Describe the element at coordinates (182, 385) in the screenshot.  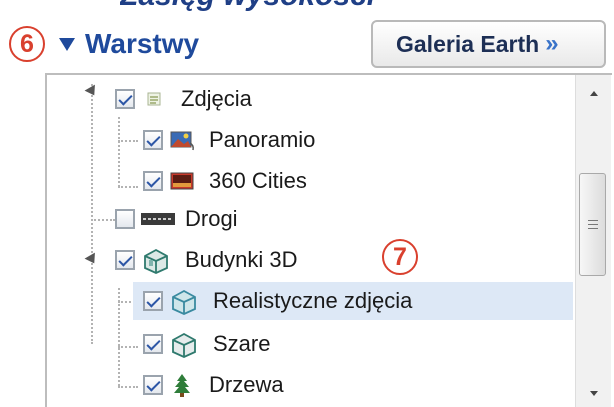
I see `tree-icon` at that location.